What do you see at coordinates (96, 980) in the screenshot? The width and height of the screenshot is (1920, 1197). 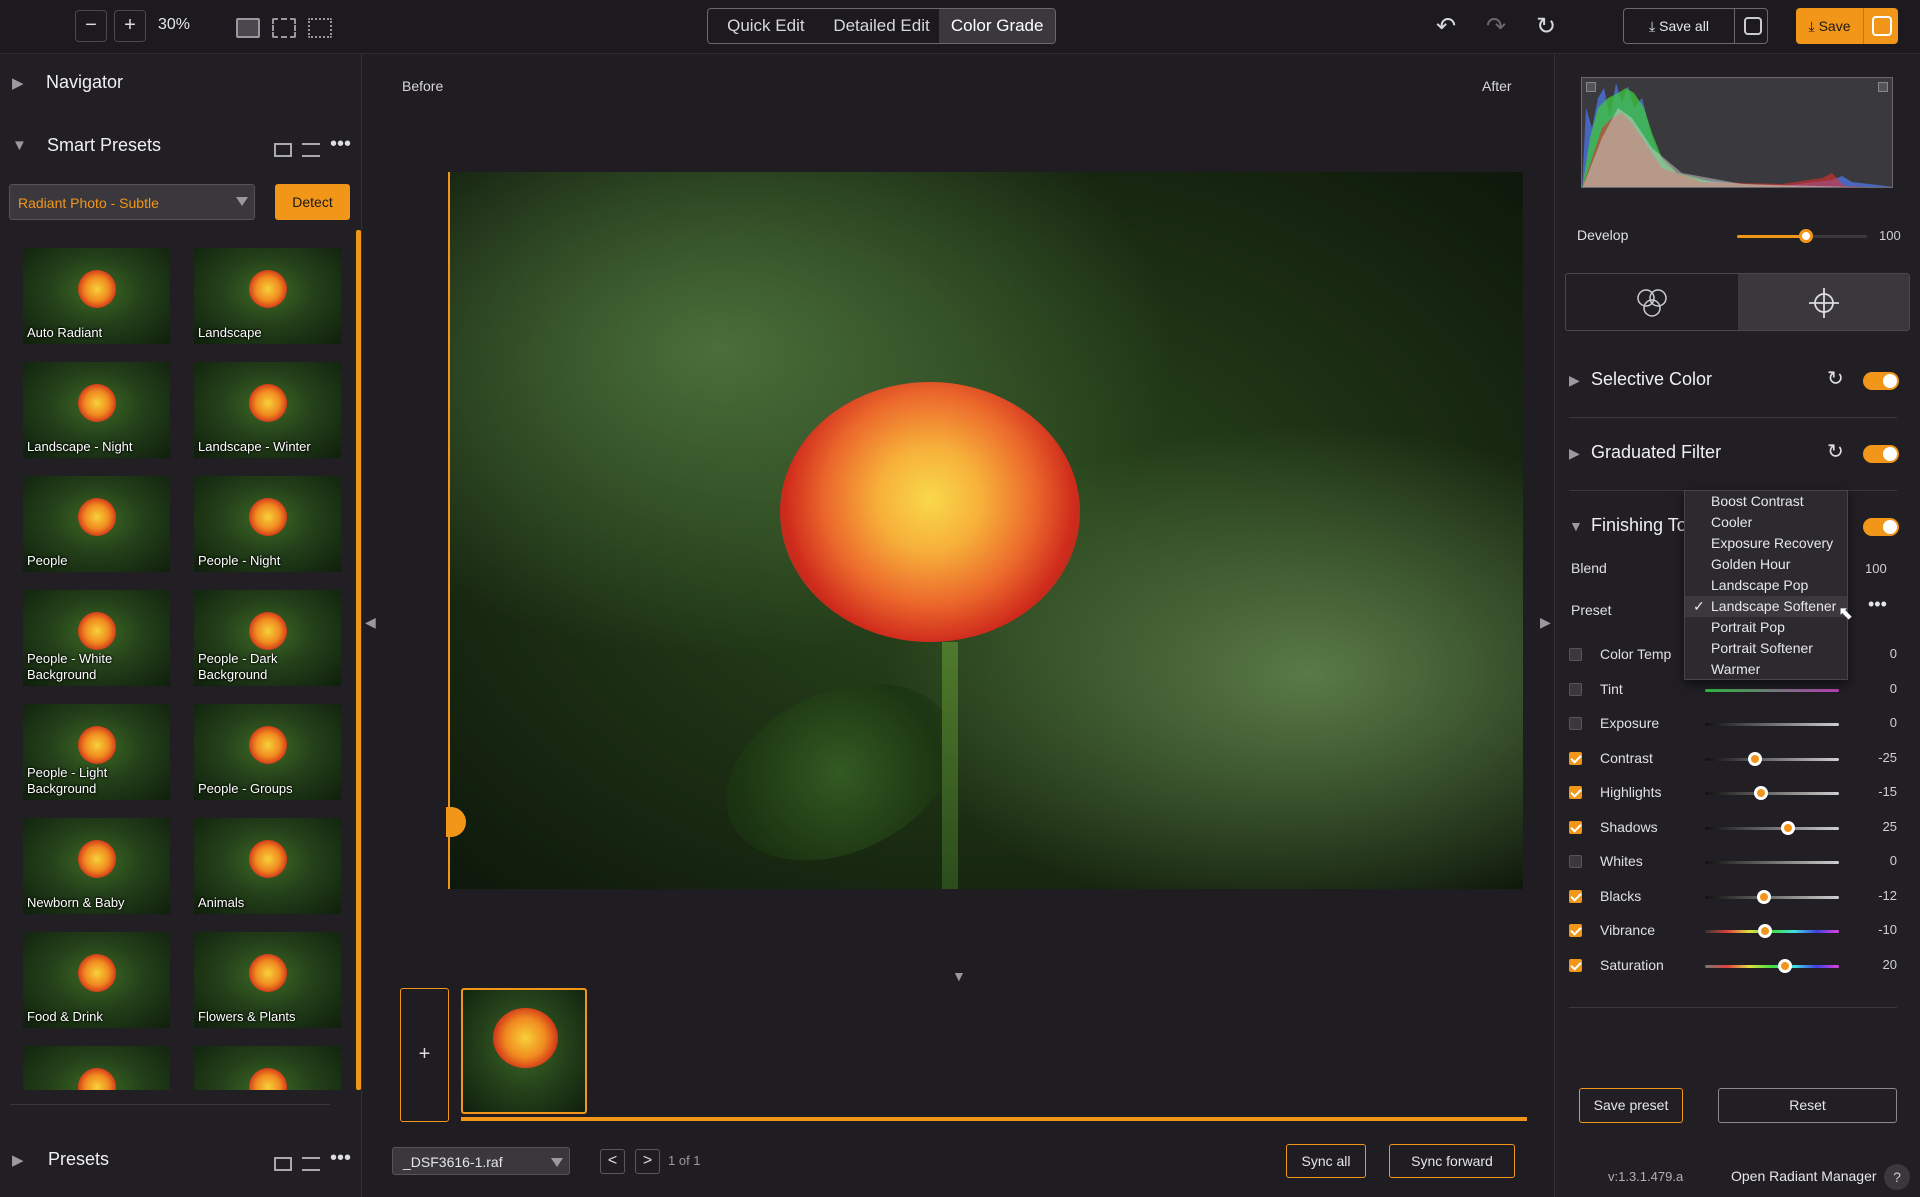 I see `preset-thumbnail: Food & Drink` at bounding box center [96, 980].